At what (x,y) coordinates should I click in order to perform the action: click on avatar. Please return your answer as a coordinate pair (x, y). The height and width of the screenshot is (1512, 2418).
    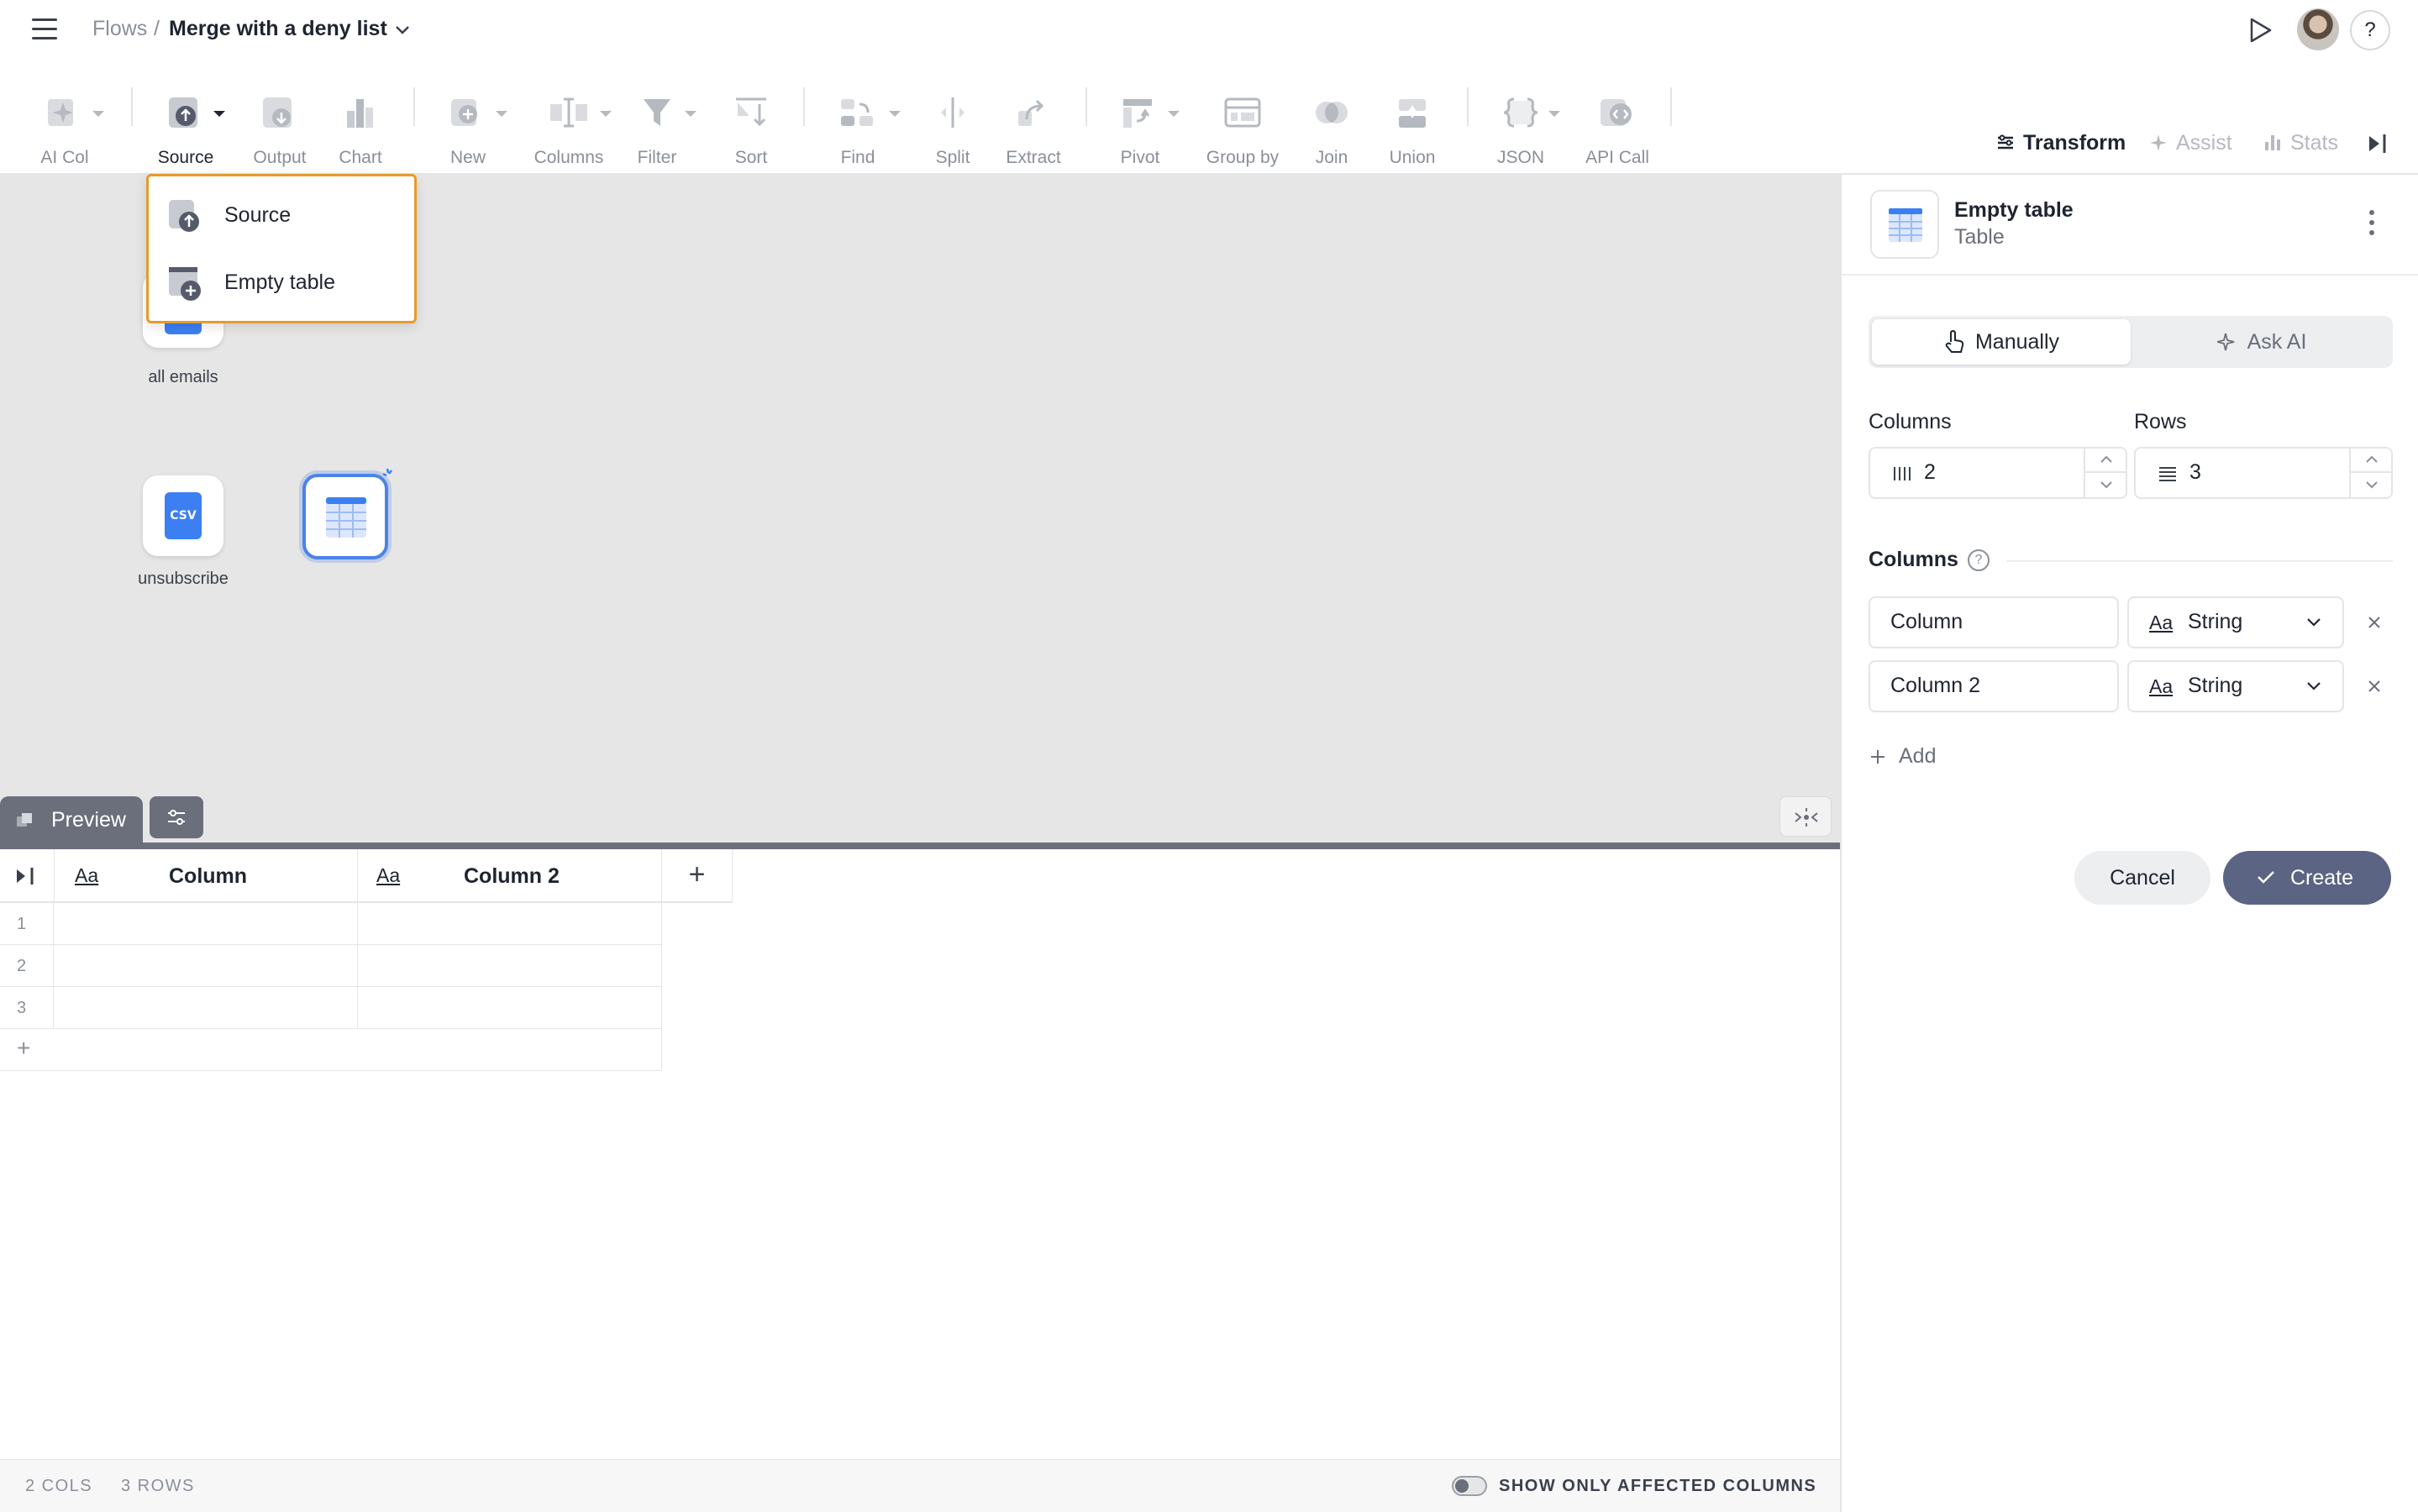
    Looking at the image, I should click on (2318, 29).